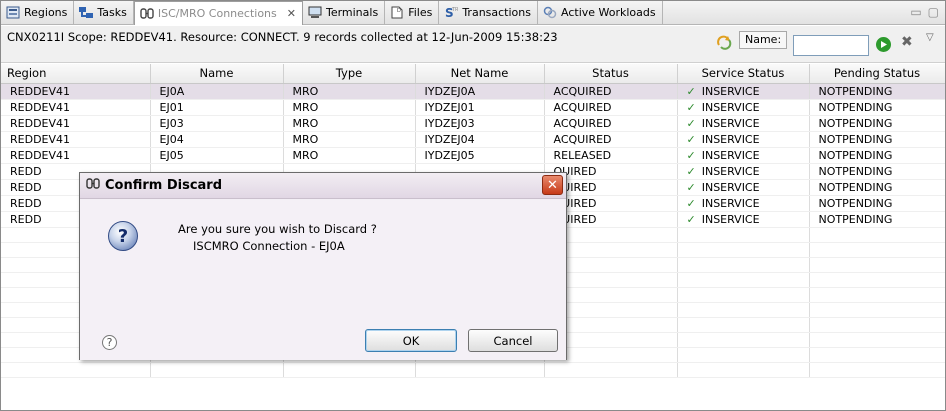 This screenshot has width=946, height=411. What do you see at coordinates (38, 12) in the screenshot?
I see `tab-regions: Regions` at bounding box center [38, 12].